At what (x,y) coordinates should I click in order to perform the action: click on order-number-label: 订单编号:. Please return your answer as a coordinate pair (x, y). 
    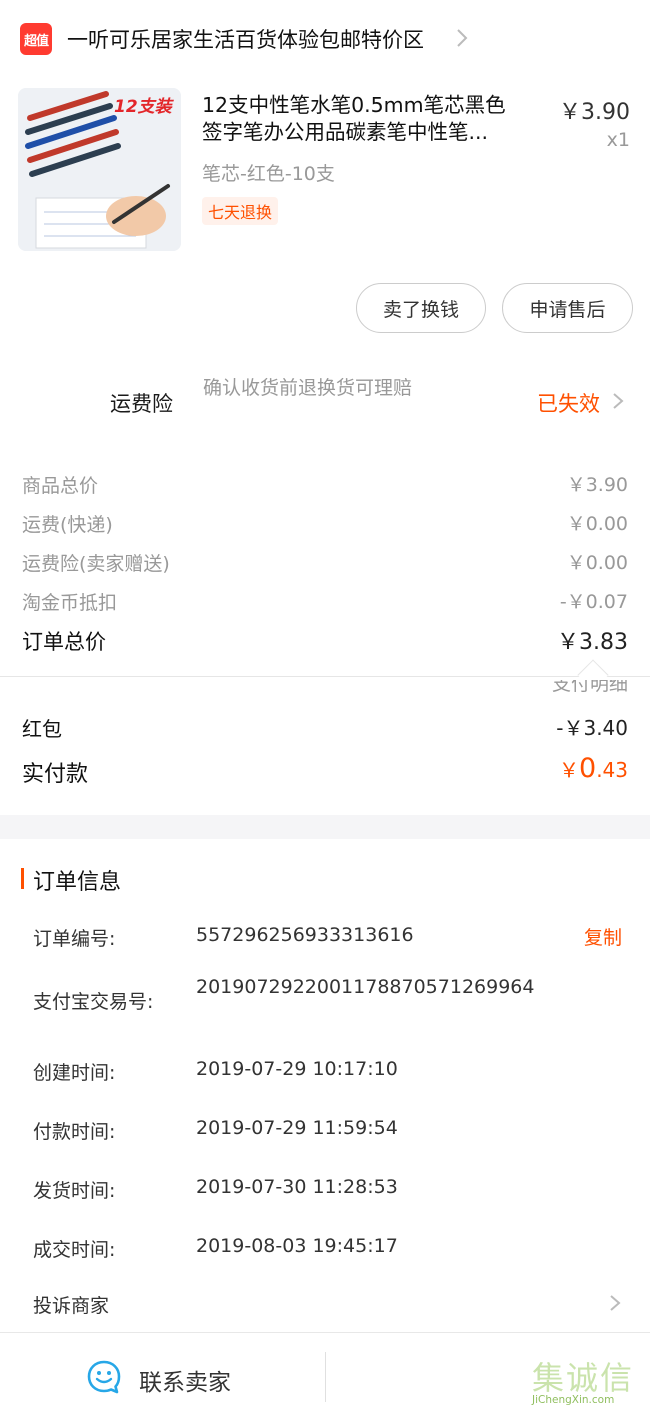
    Looking at the image, I should click on (74, 939).